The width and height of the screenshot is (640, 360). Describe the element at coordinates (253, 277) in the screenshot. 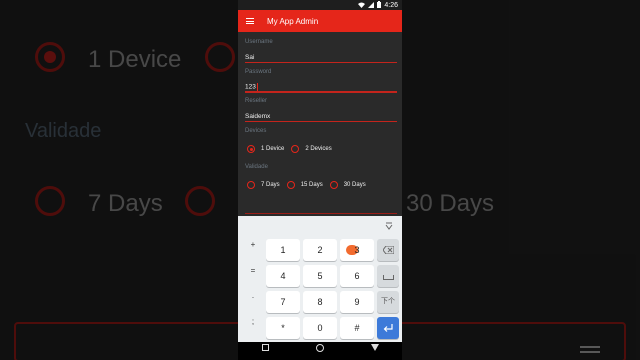

I see `key-equals: =` at that location.